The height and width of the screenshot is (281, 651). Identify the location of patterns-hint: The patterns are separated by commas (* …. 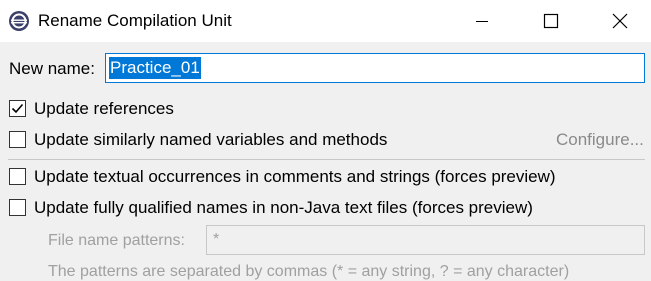
(309, 271).